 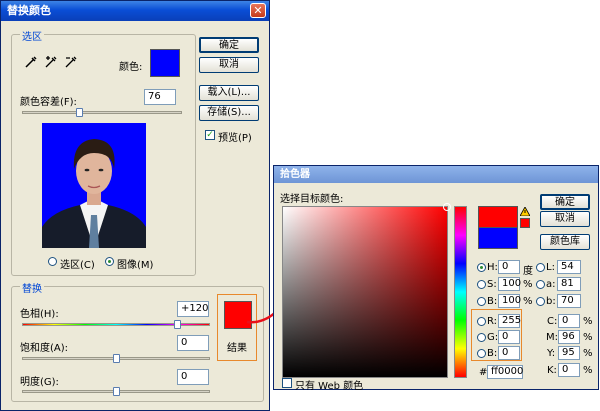 I want to click on degree-unit: 度, so click(x=528, y=271).